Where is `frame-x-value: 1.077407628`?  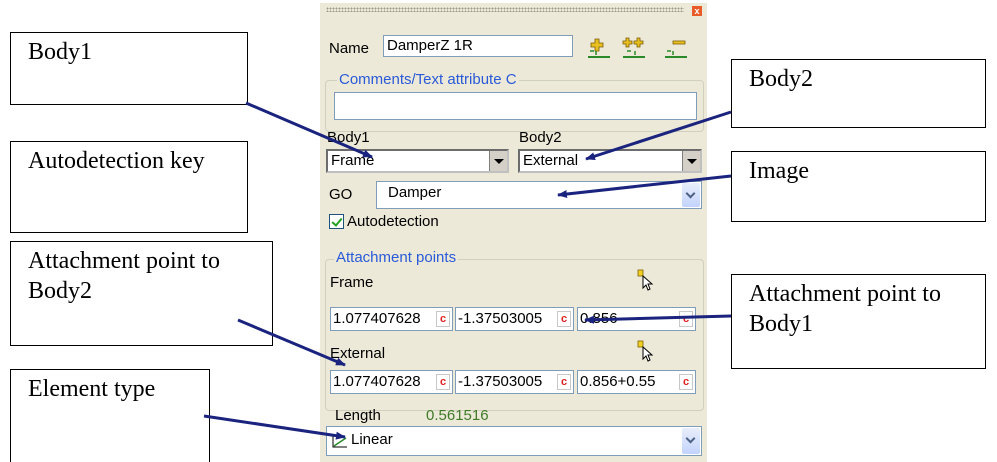
frame-x-value: 1.077407628 is located at coordinates (377, 318).